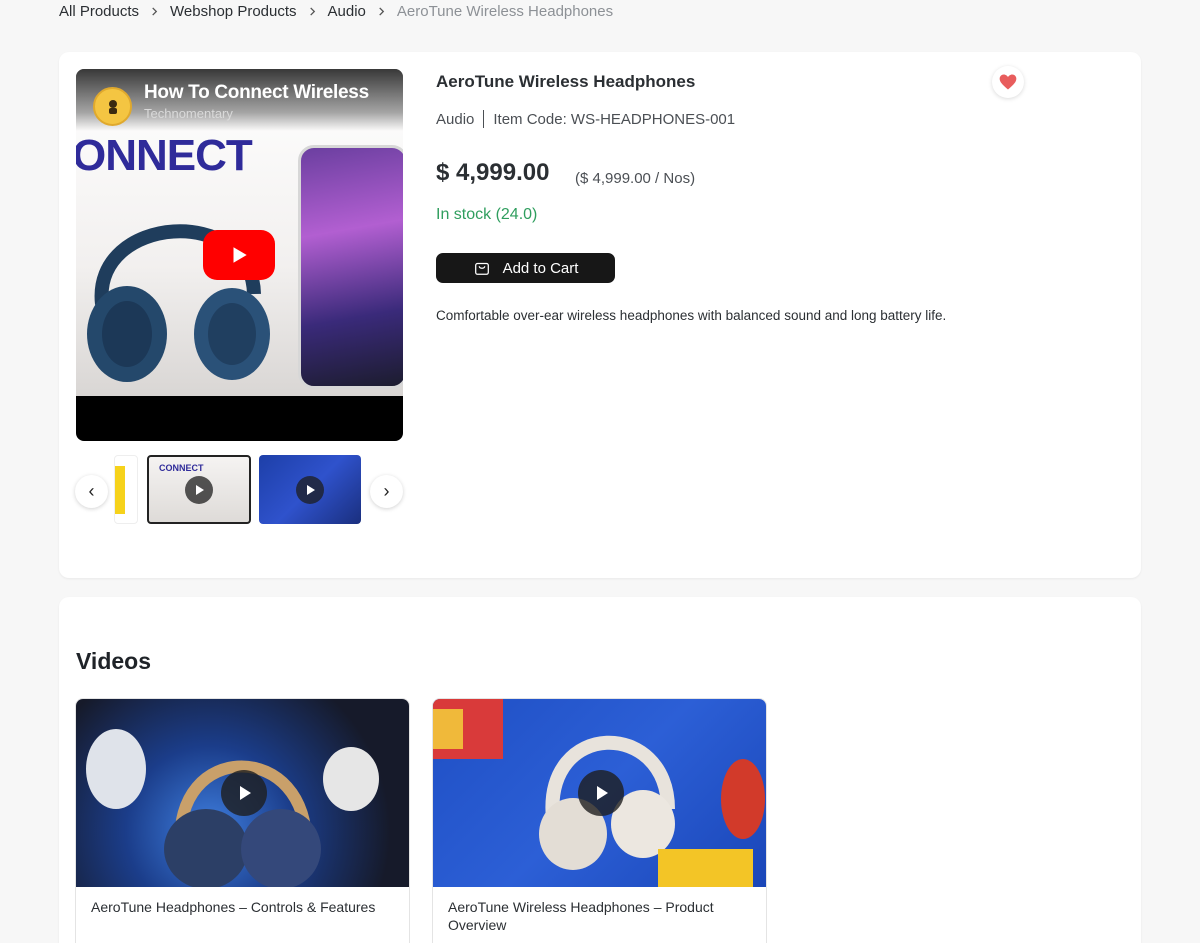 The image size is (1200, 943). What do you see at coordinates (164, 155) in the screenshot?
I see `video-overlay-text: ONNECT` at bounding box center [164, 155].